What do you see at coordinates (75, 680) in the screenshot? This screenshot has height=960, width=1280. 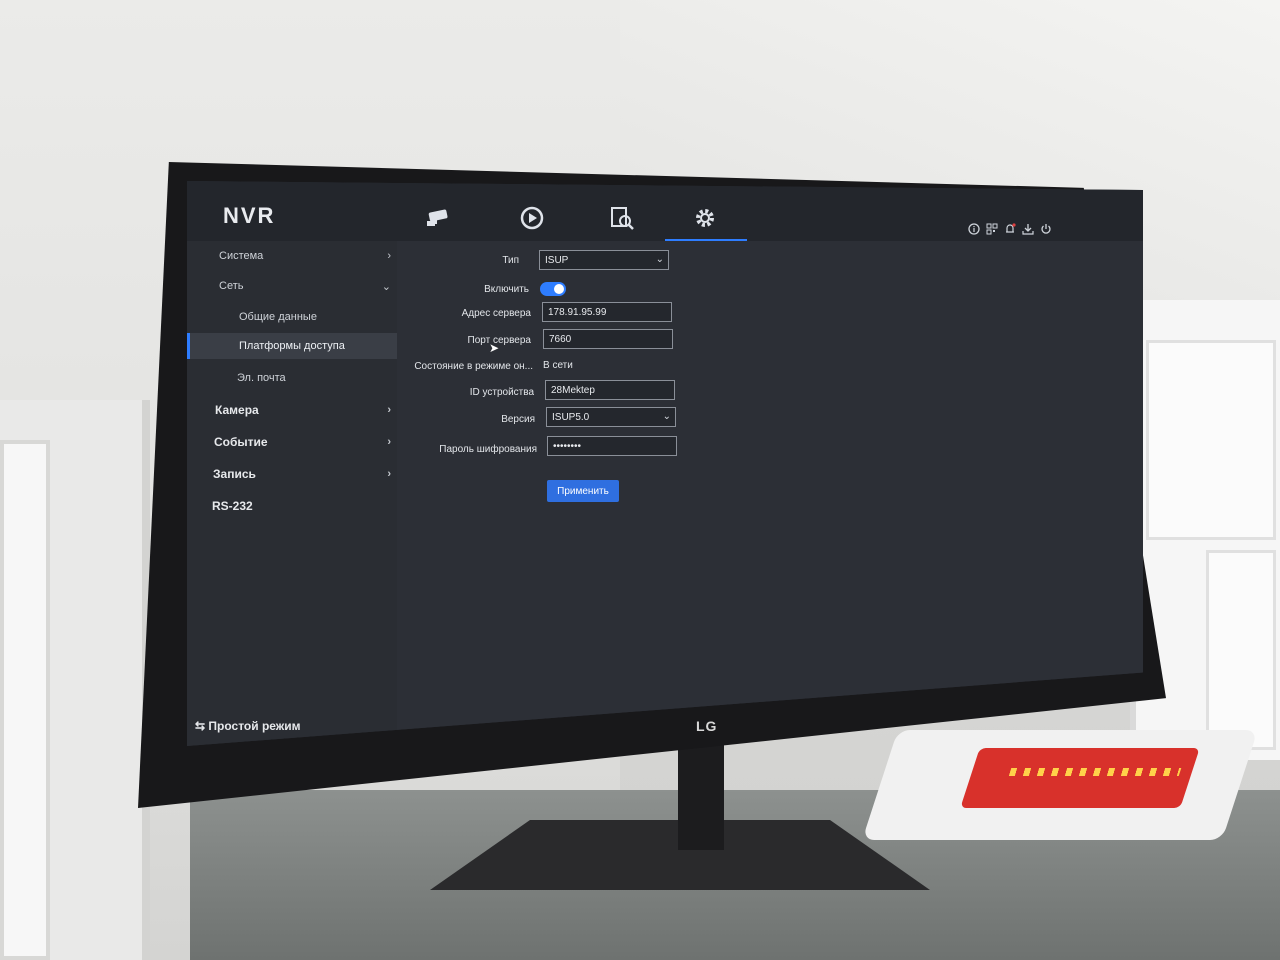 I see `door-left` at bounding box center [75, 680].